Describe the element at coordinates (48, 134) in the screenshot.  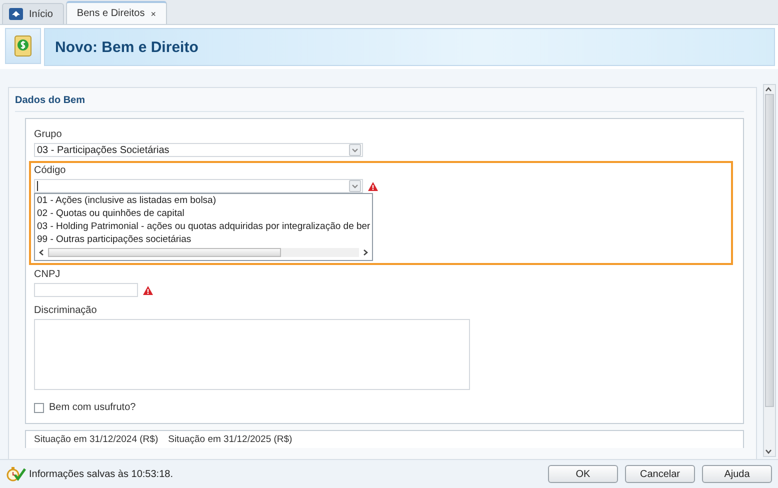
I see `field-label: Grupo` at that location.